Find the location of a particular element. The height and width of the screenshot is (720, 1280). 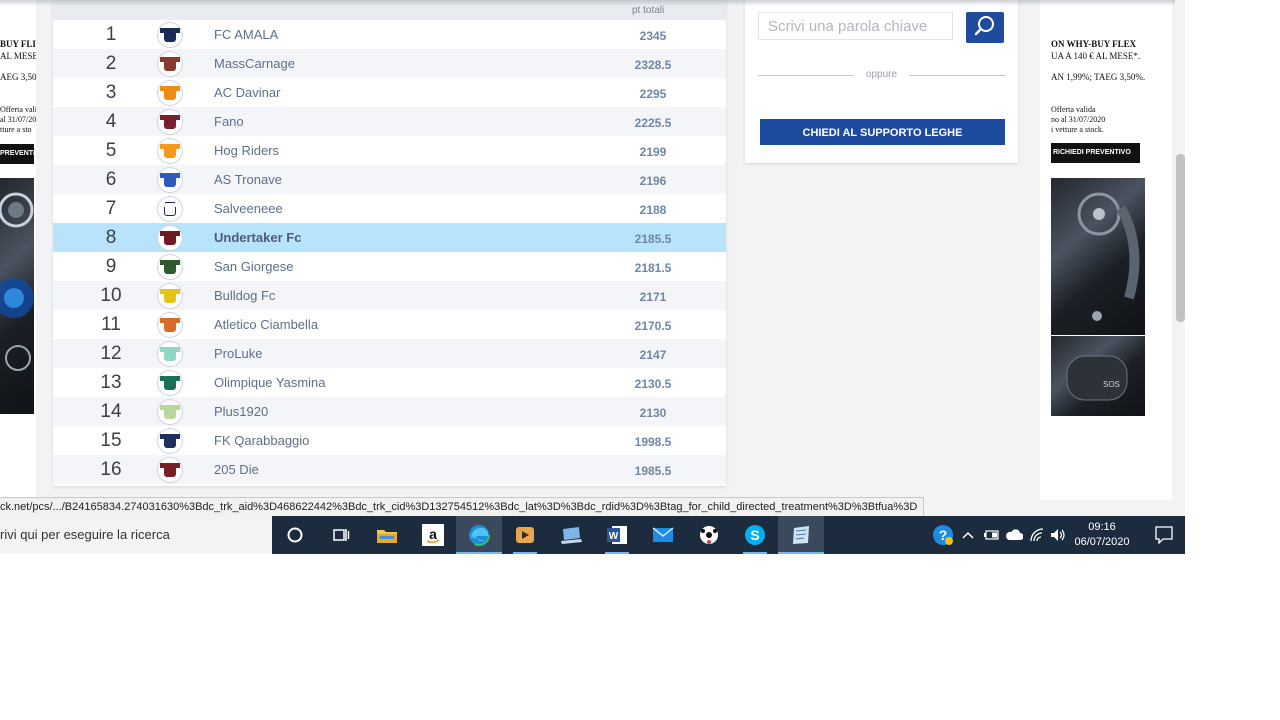

ad-quote-button: PREVENTIVO is located at coordinates (17, 154).